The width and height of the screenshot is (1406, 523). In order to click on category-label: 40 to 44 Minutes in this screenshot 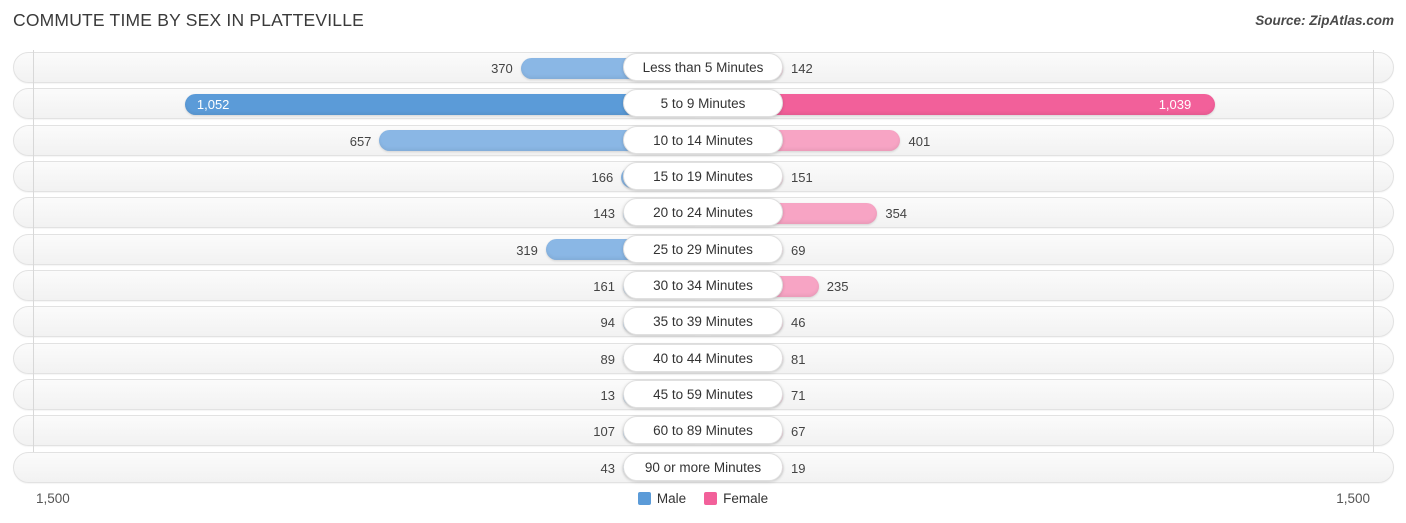, I will do `click(703, 357)`.